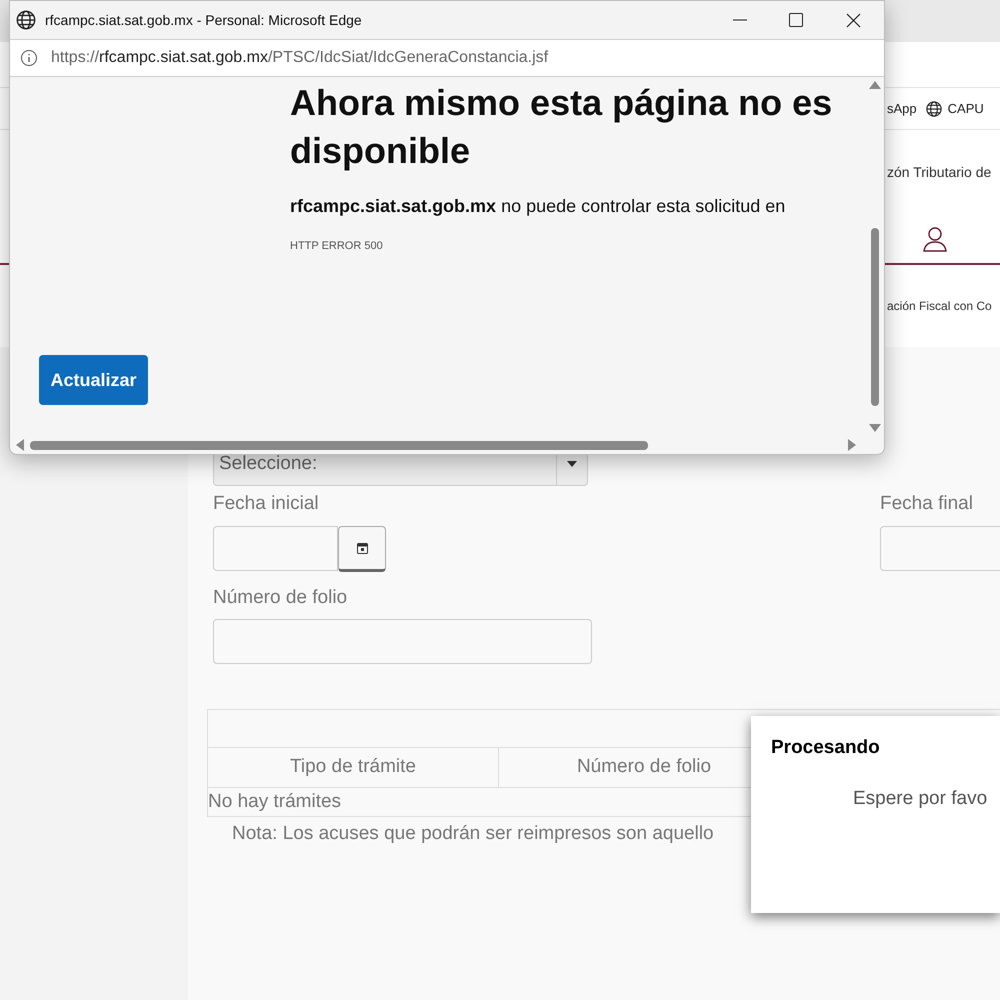  Describe the element at coordinates (939, 306) in the screenshot. I see `breadcrumb-text: ación Fiscal con Co` at that location.